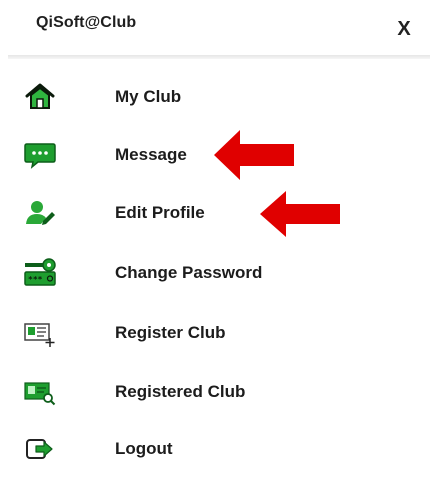  What do you see at coordinates (40, 392) in the screenshot?
I see `id-card-search-icon` at bounding box center [40, 392].